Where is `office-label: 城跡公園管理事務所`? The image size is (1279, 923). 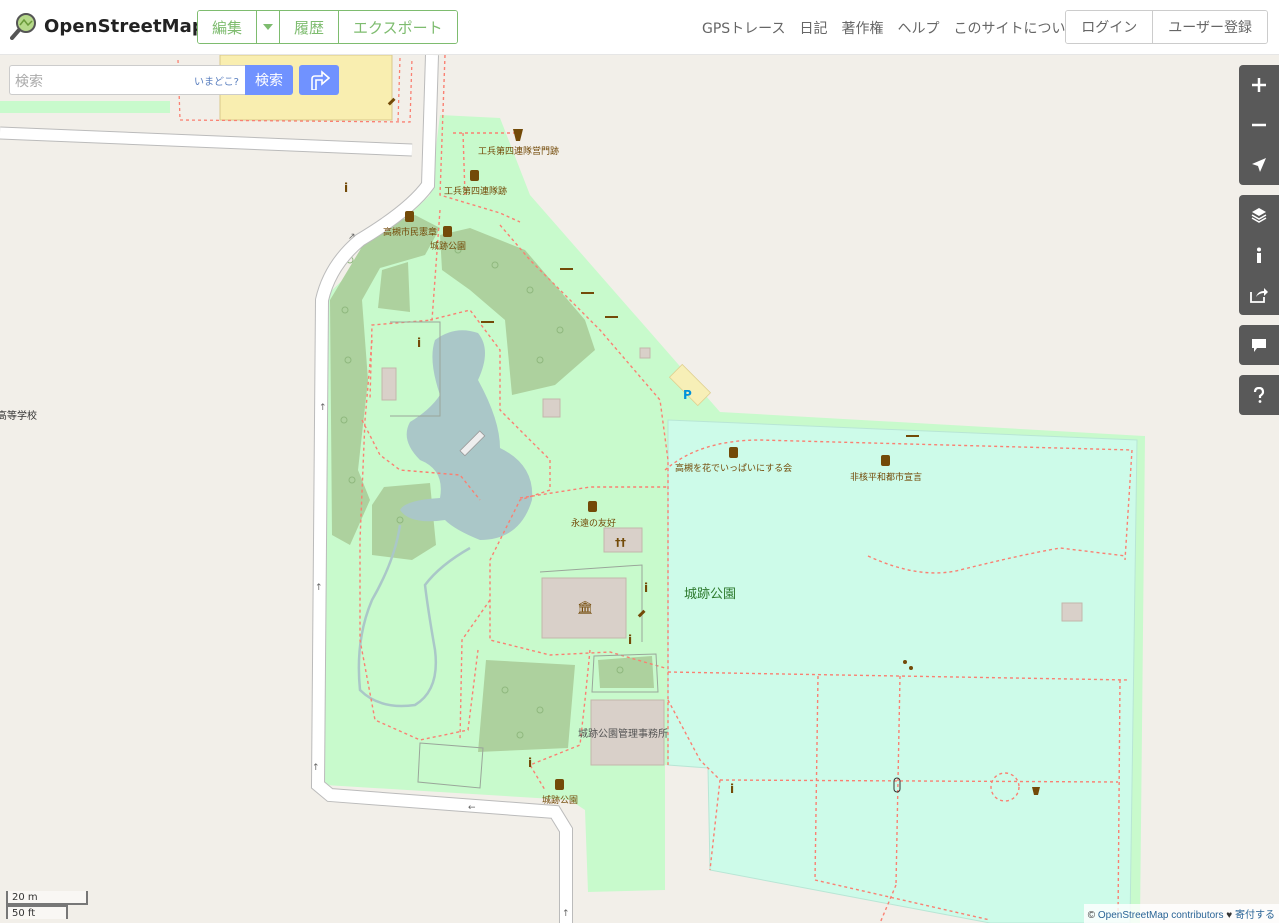
office-label: 城跡公園管理事務所 is located at coordinates (623, 733).